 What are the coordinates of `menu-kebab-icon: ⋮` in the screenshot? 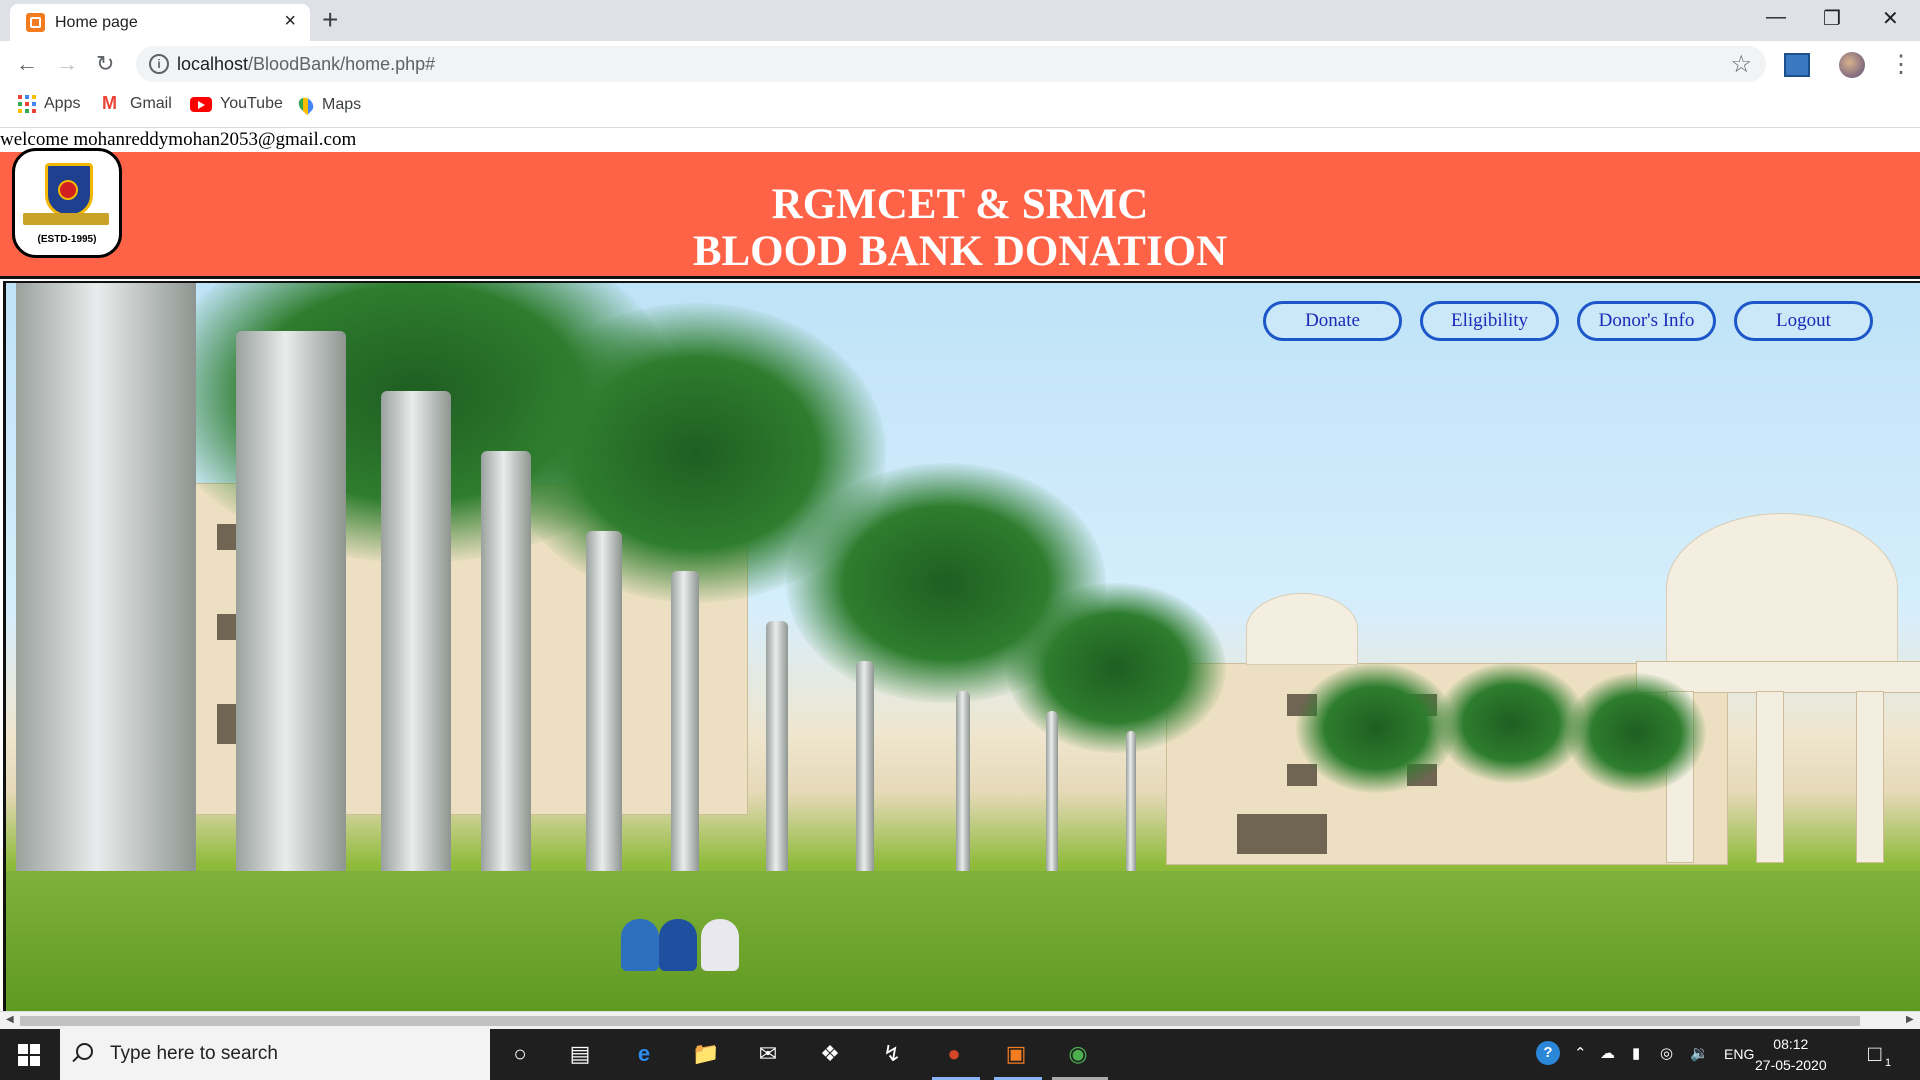 It's located at (1901, 64).